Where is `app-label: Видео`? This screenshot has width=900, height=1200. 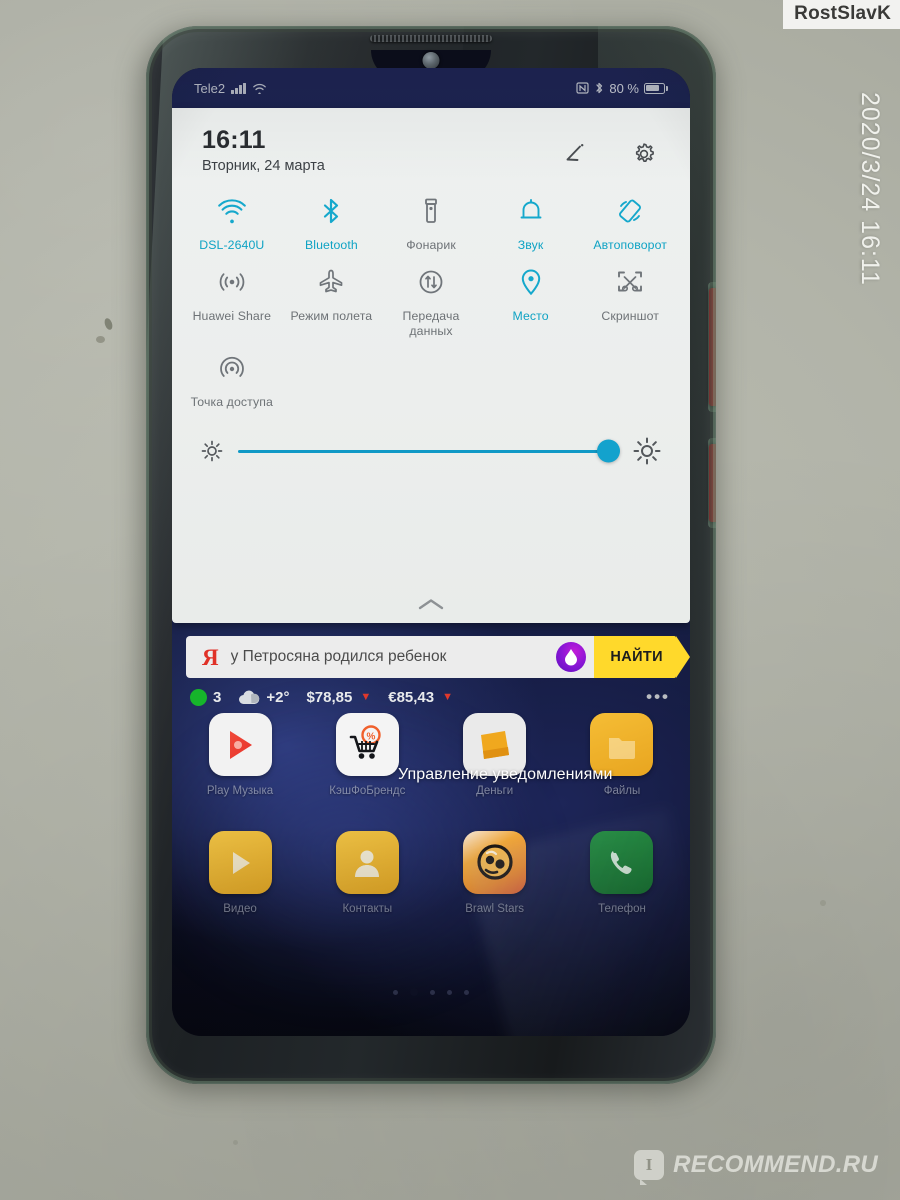
app-label: Видео is located at coordinates (240, 909).